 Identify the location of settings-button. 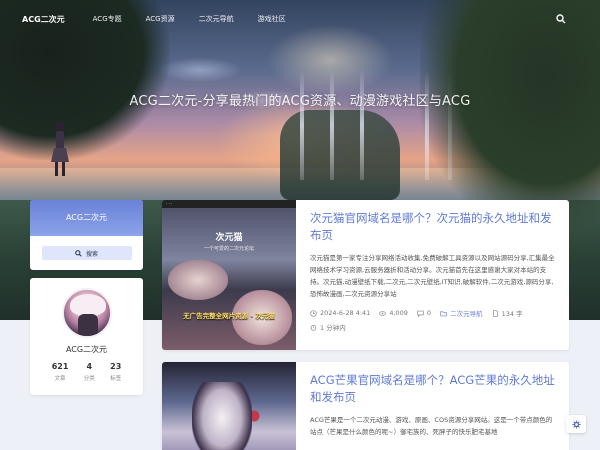
(576, 424).